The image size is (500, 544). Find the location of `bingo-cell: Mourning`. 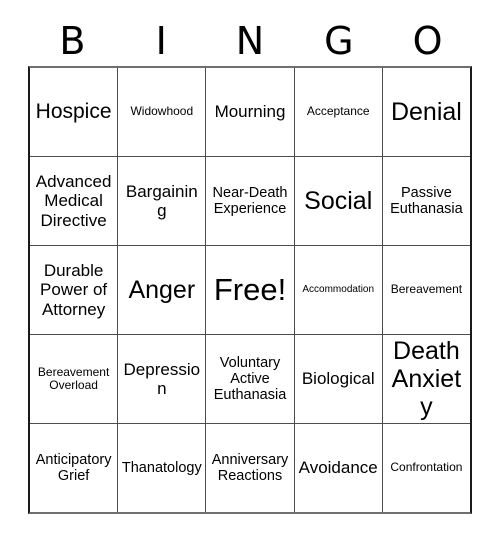

bingo-cell: Mourning is located at coordinates (250, 112).